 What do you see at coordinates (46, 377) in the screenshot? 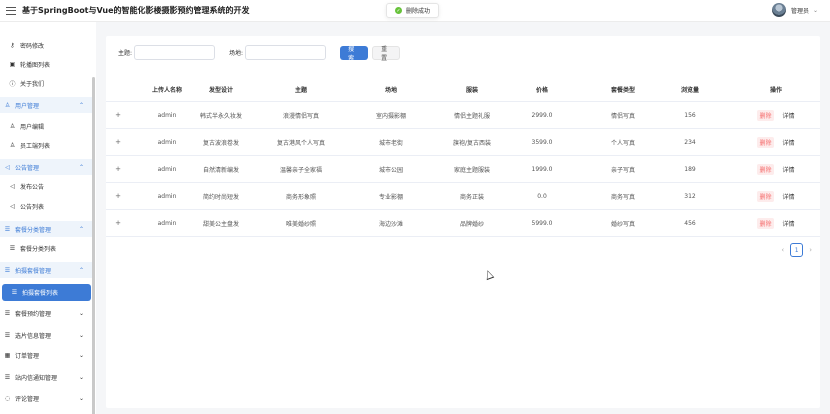
I see `sidebar-item: ☰ 站内信通知管理 ⌄` at bounding box center [46, 377].